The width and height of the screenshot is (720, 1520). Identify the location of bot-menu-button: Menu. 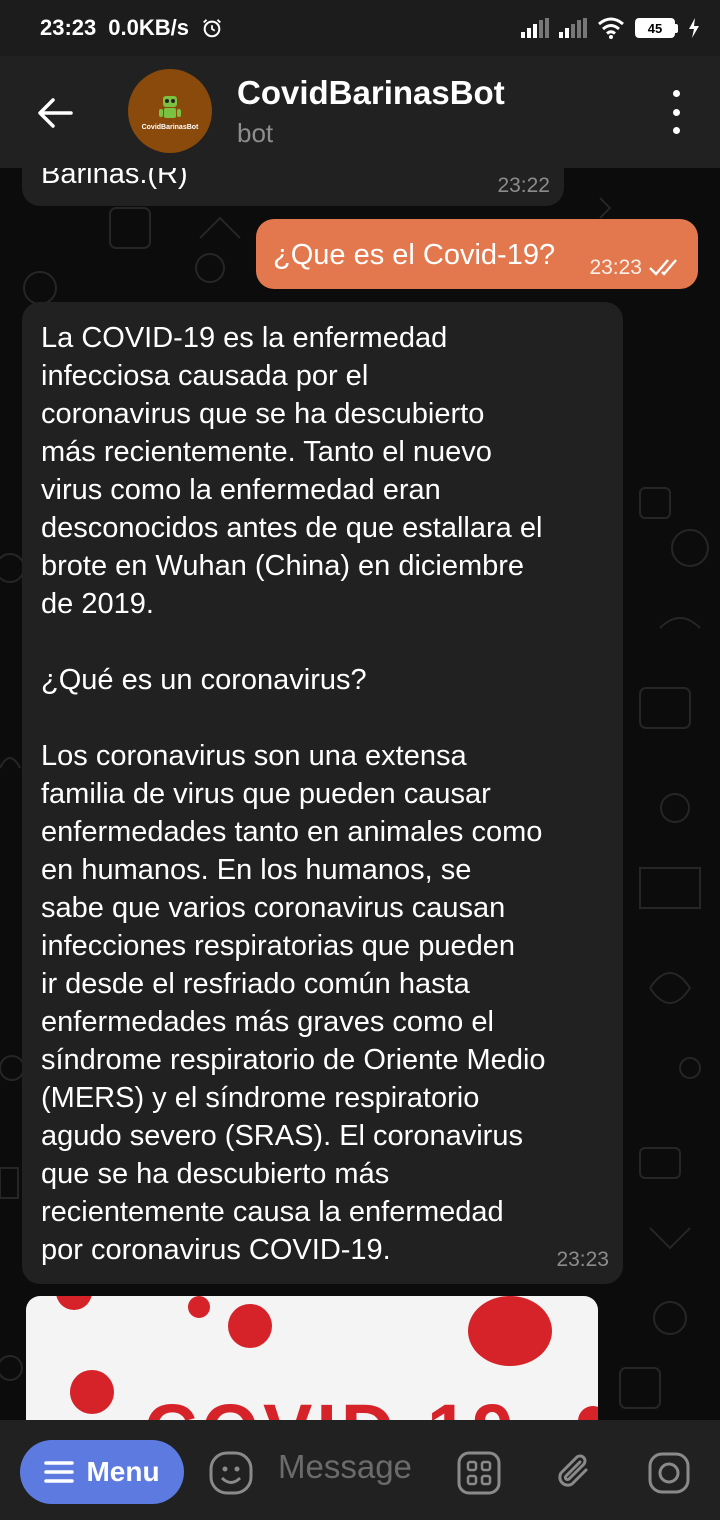
(102, 1472).